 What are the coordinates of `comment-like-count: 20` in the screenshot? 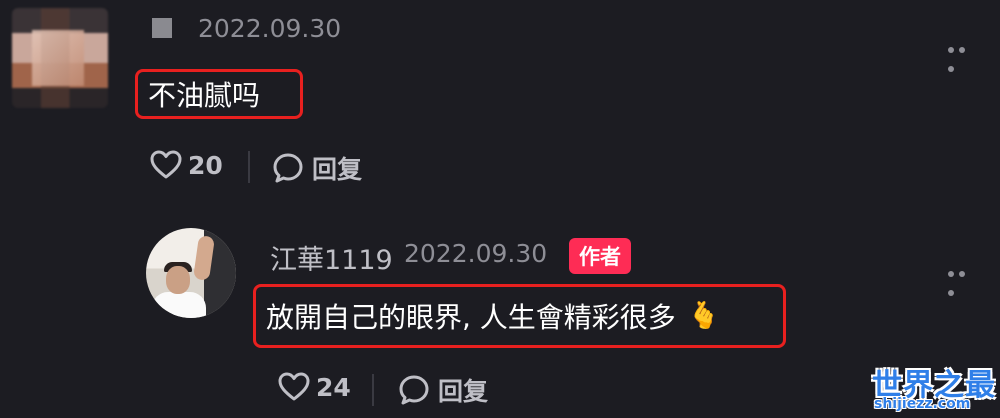 It's located at (205, 165).